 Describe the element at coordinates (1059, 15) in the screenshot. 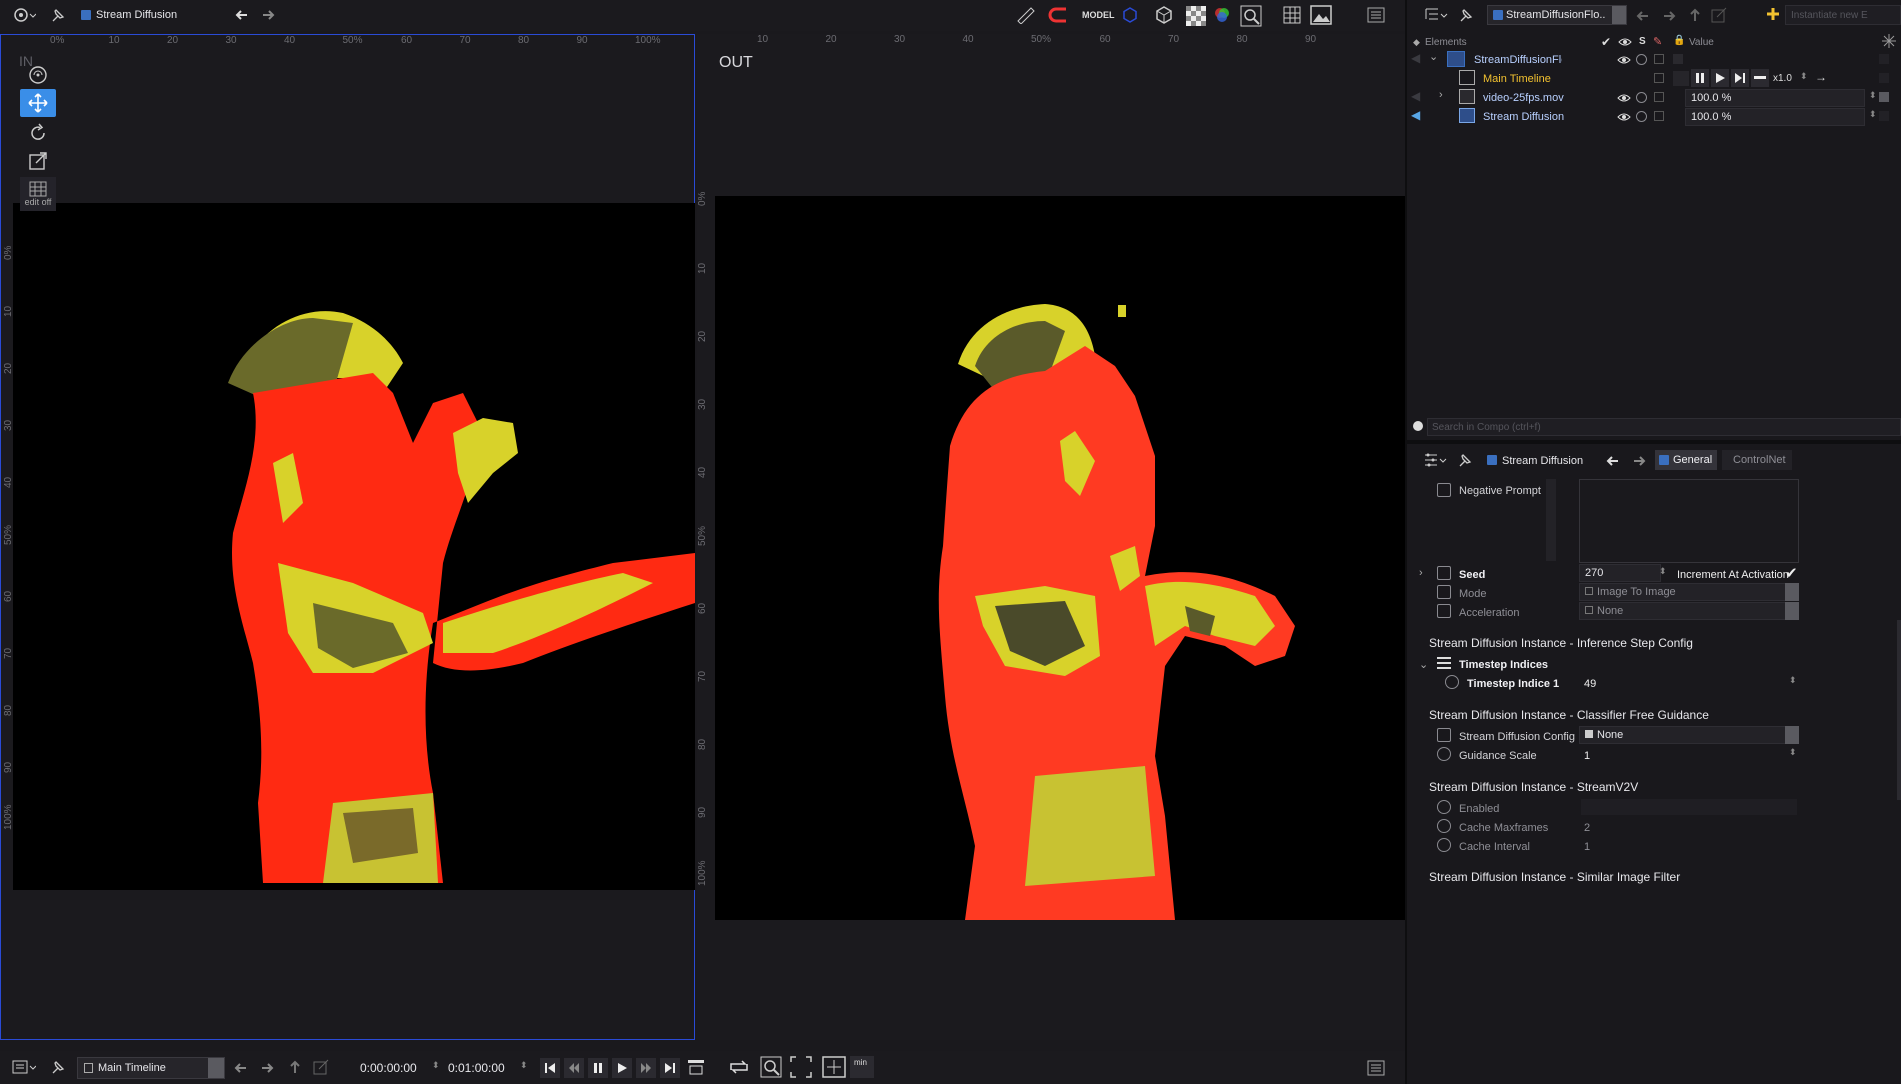

I see `magnet-icon` at that location.